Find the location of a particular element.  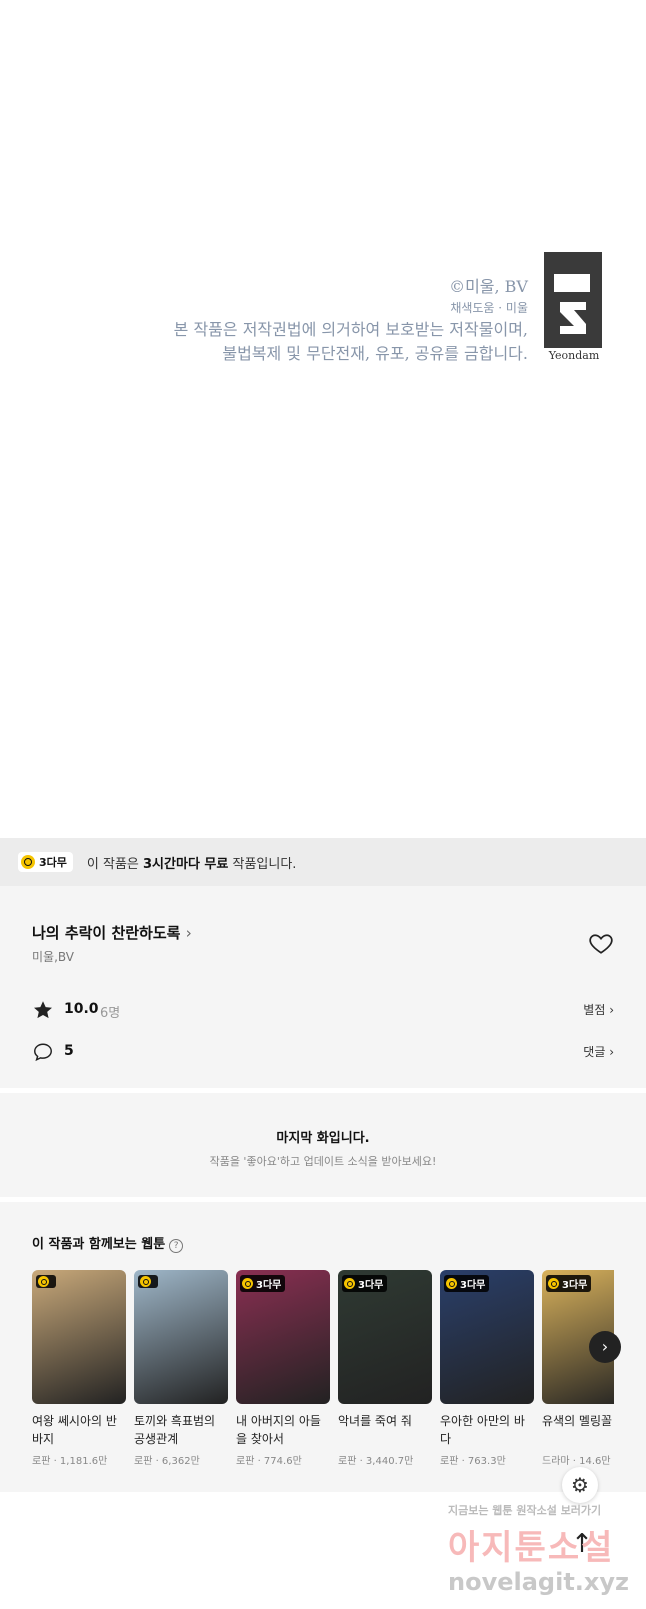

recommendation-card: 3다무악녀를 죽여 줘로판 · 3,440.7만 is located at coordinates (385, 1368).